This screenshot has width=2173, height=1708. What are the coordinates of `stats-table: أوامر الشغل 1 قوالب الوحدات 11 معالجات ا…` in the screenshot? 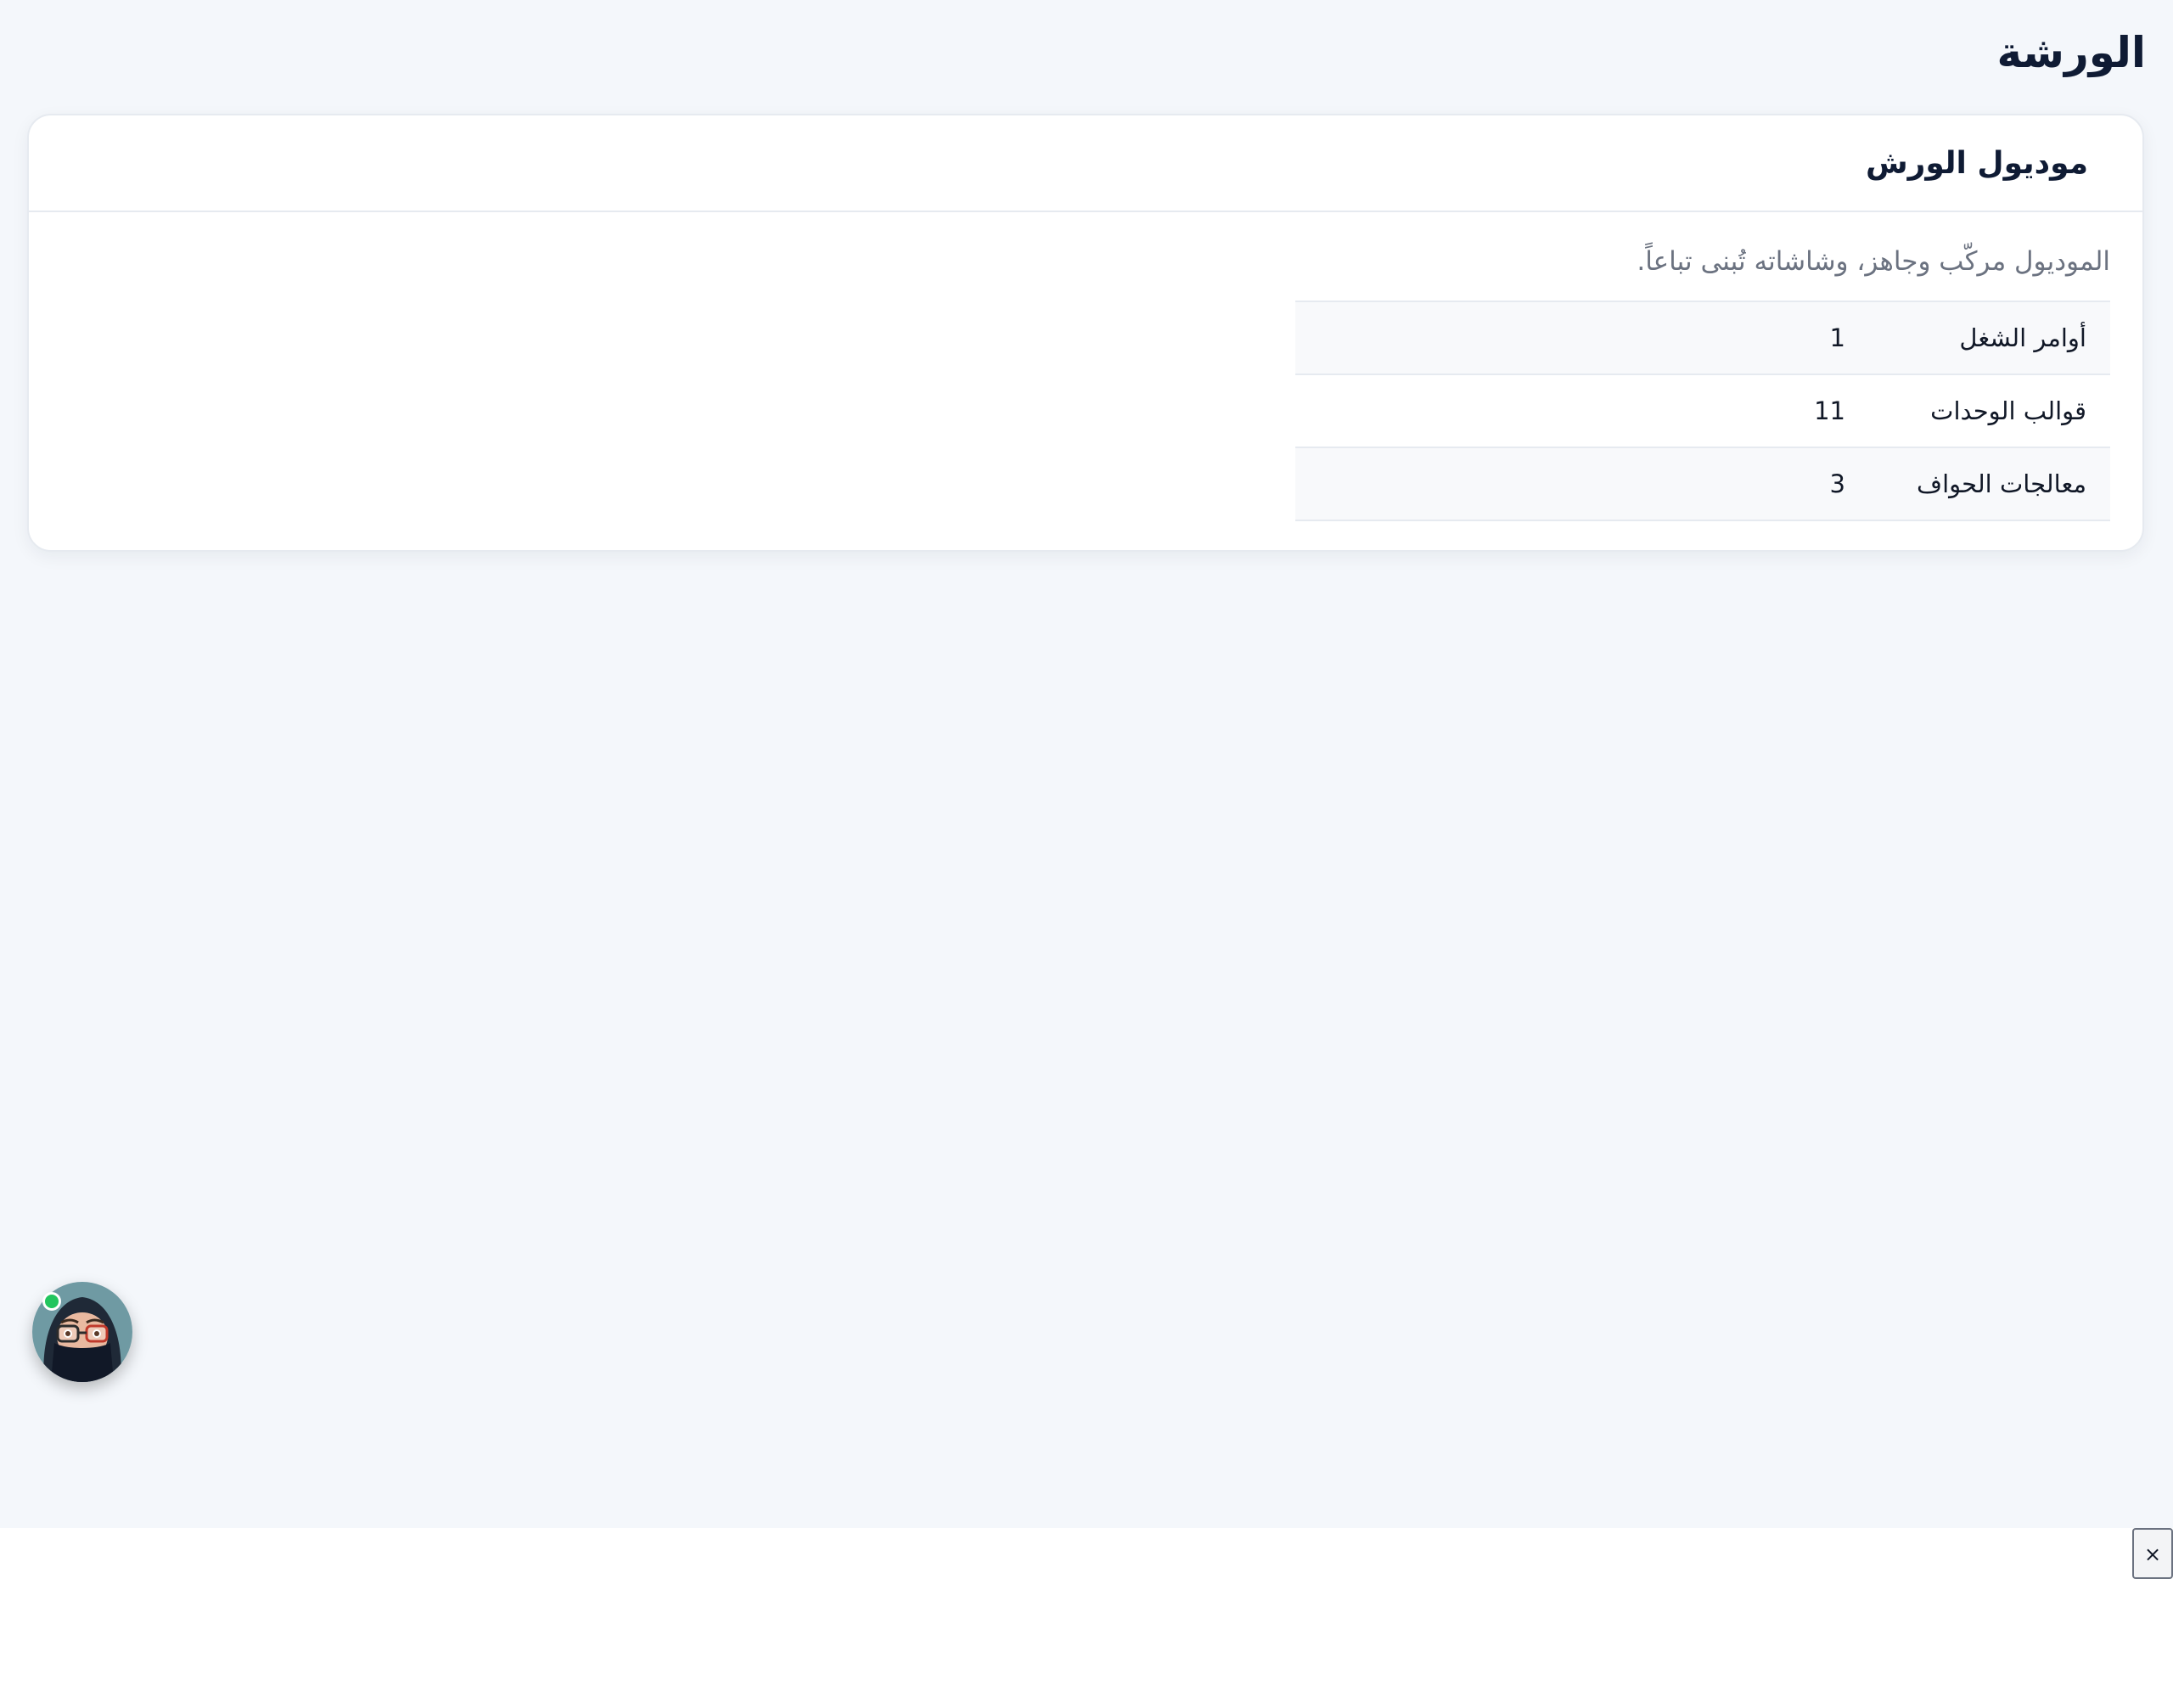 It's located at (1702, 411).